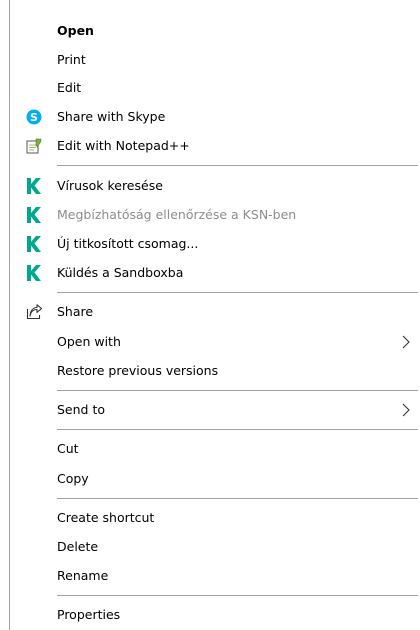 This screenshot has height=630, width=420. What do you see at coordinates (214, 186) in the screenshot?
I see `menu-item-virus-scan: Vírusok keresése` at bounding box center [214, 186].